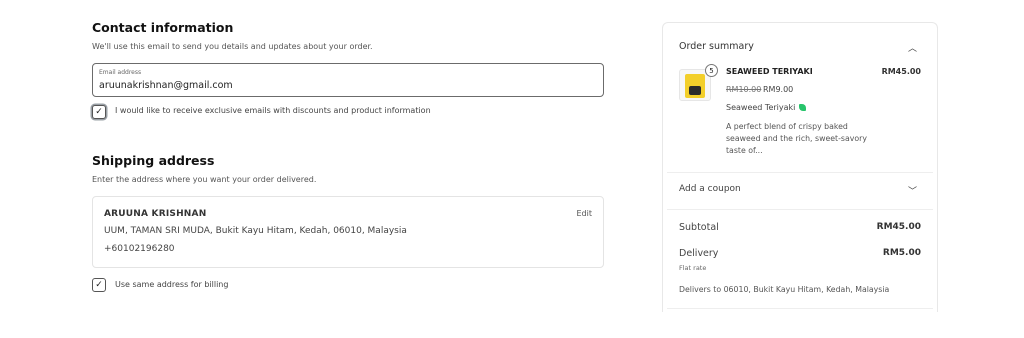 This screenshot has width=1024, height=338. What do you see at coordinates (153, 160) in the screenshot?
I see `shipping-title: Shipping address` at bounding box center [153, 160].